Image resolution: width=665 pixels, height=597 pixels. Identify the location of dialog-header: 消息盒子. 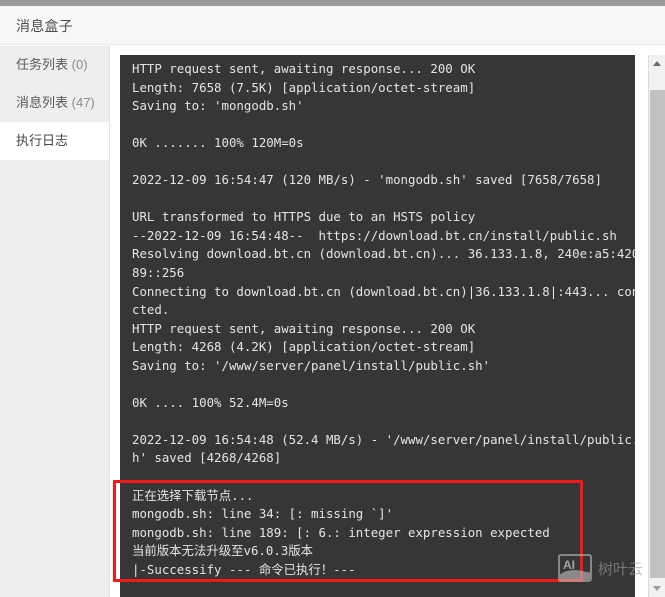
(332, 25).